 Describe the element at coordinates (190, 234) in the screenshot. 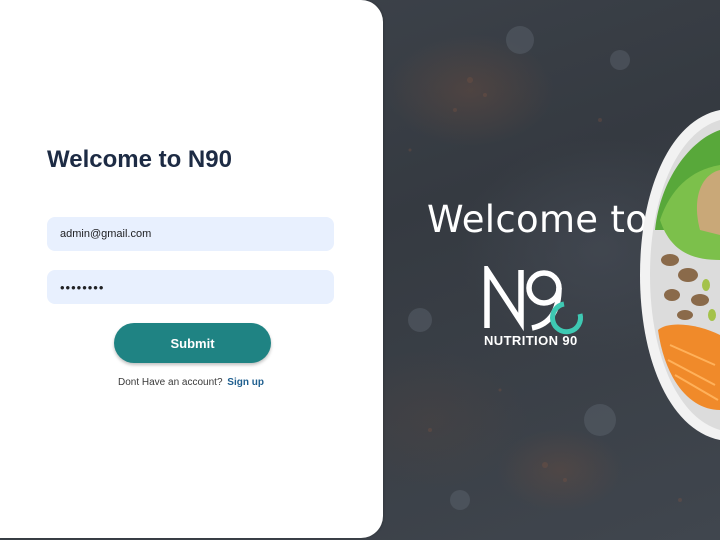

I see `email-field` at that location.